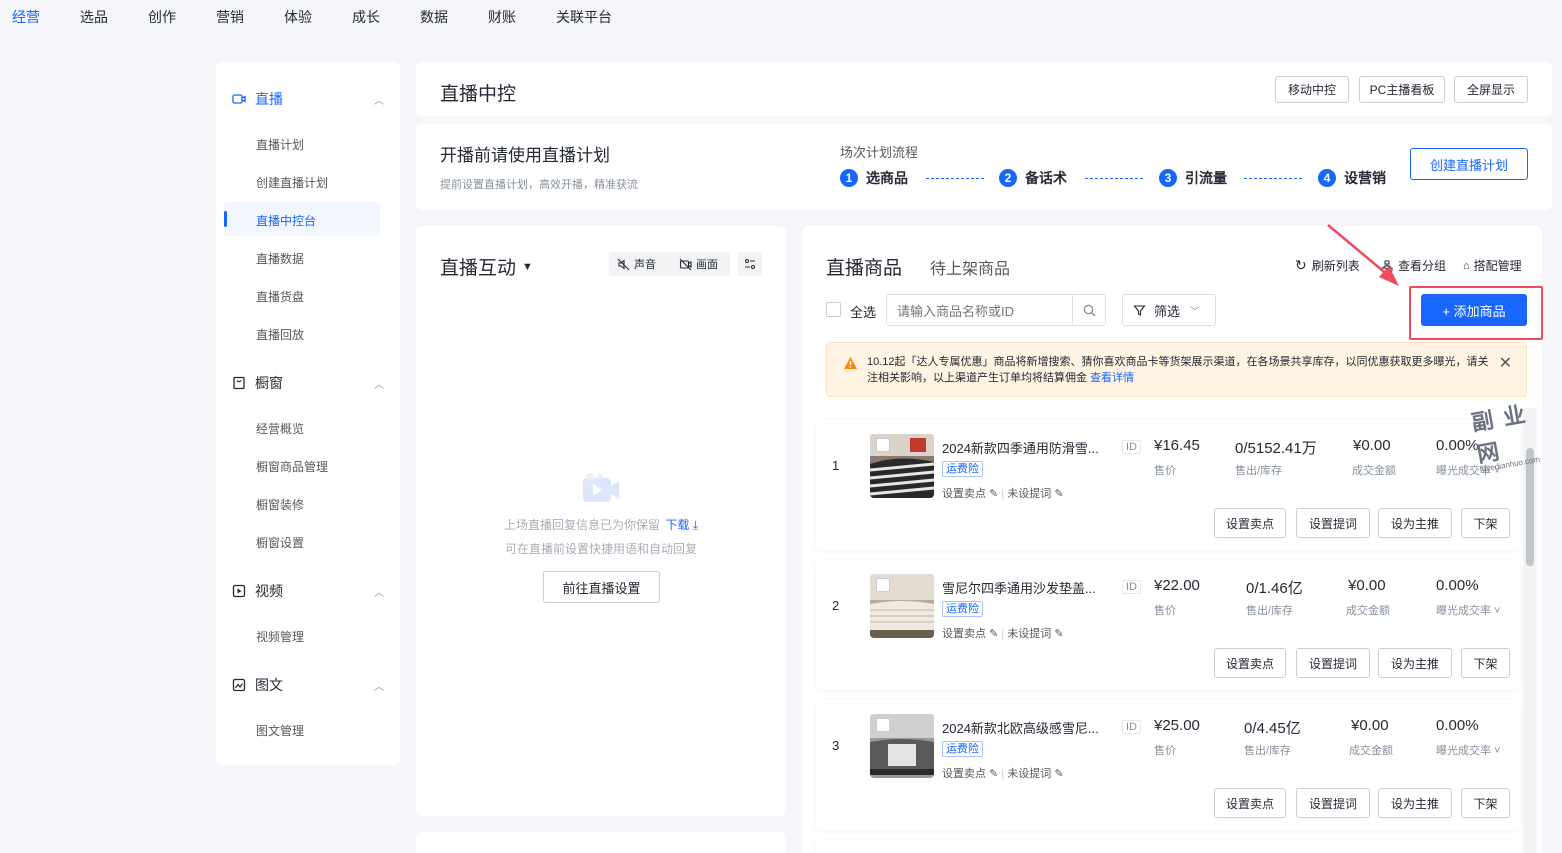 This screenshot has width=1562, height=853. I want to click on deal-amount-value: ¥0.00, so click(1367, 585).